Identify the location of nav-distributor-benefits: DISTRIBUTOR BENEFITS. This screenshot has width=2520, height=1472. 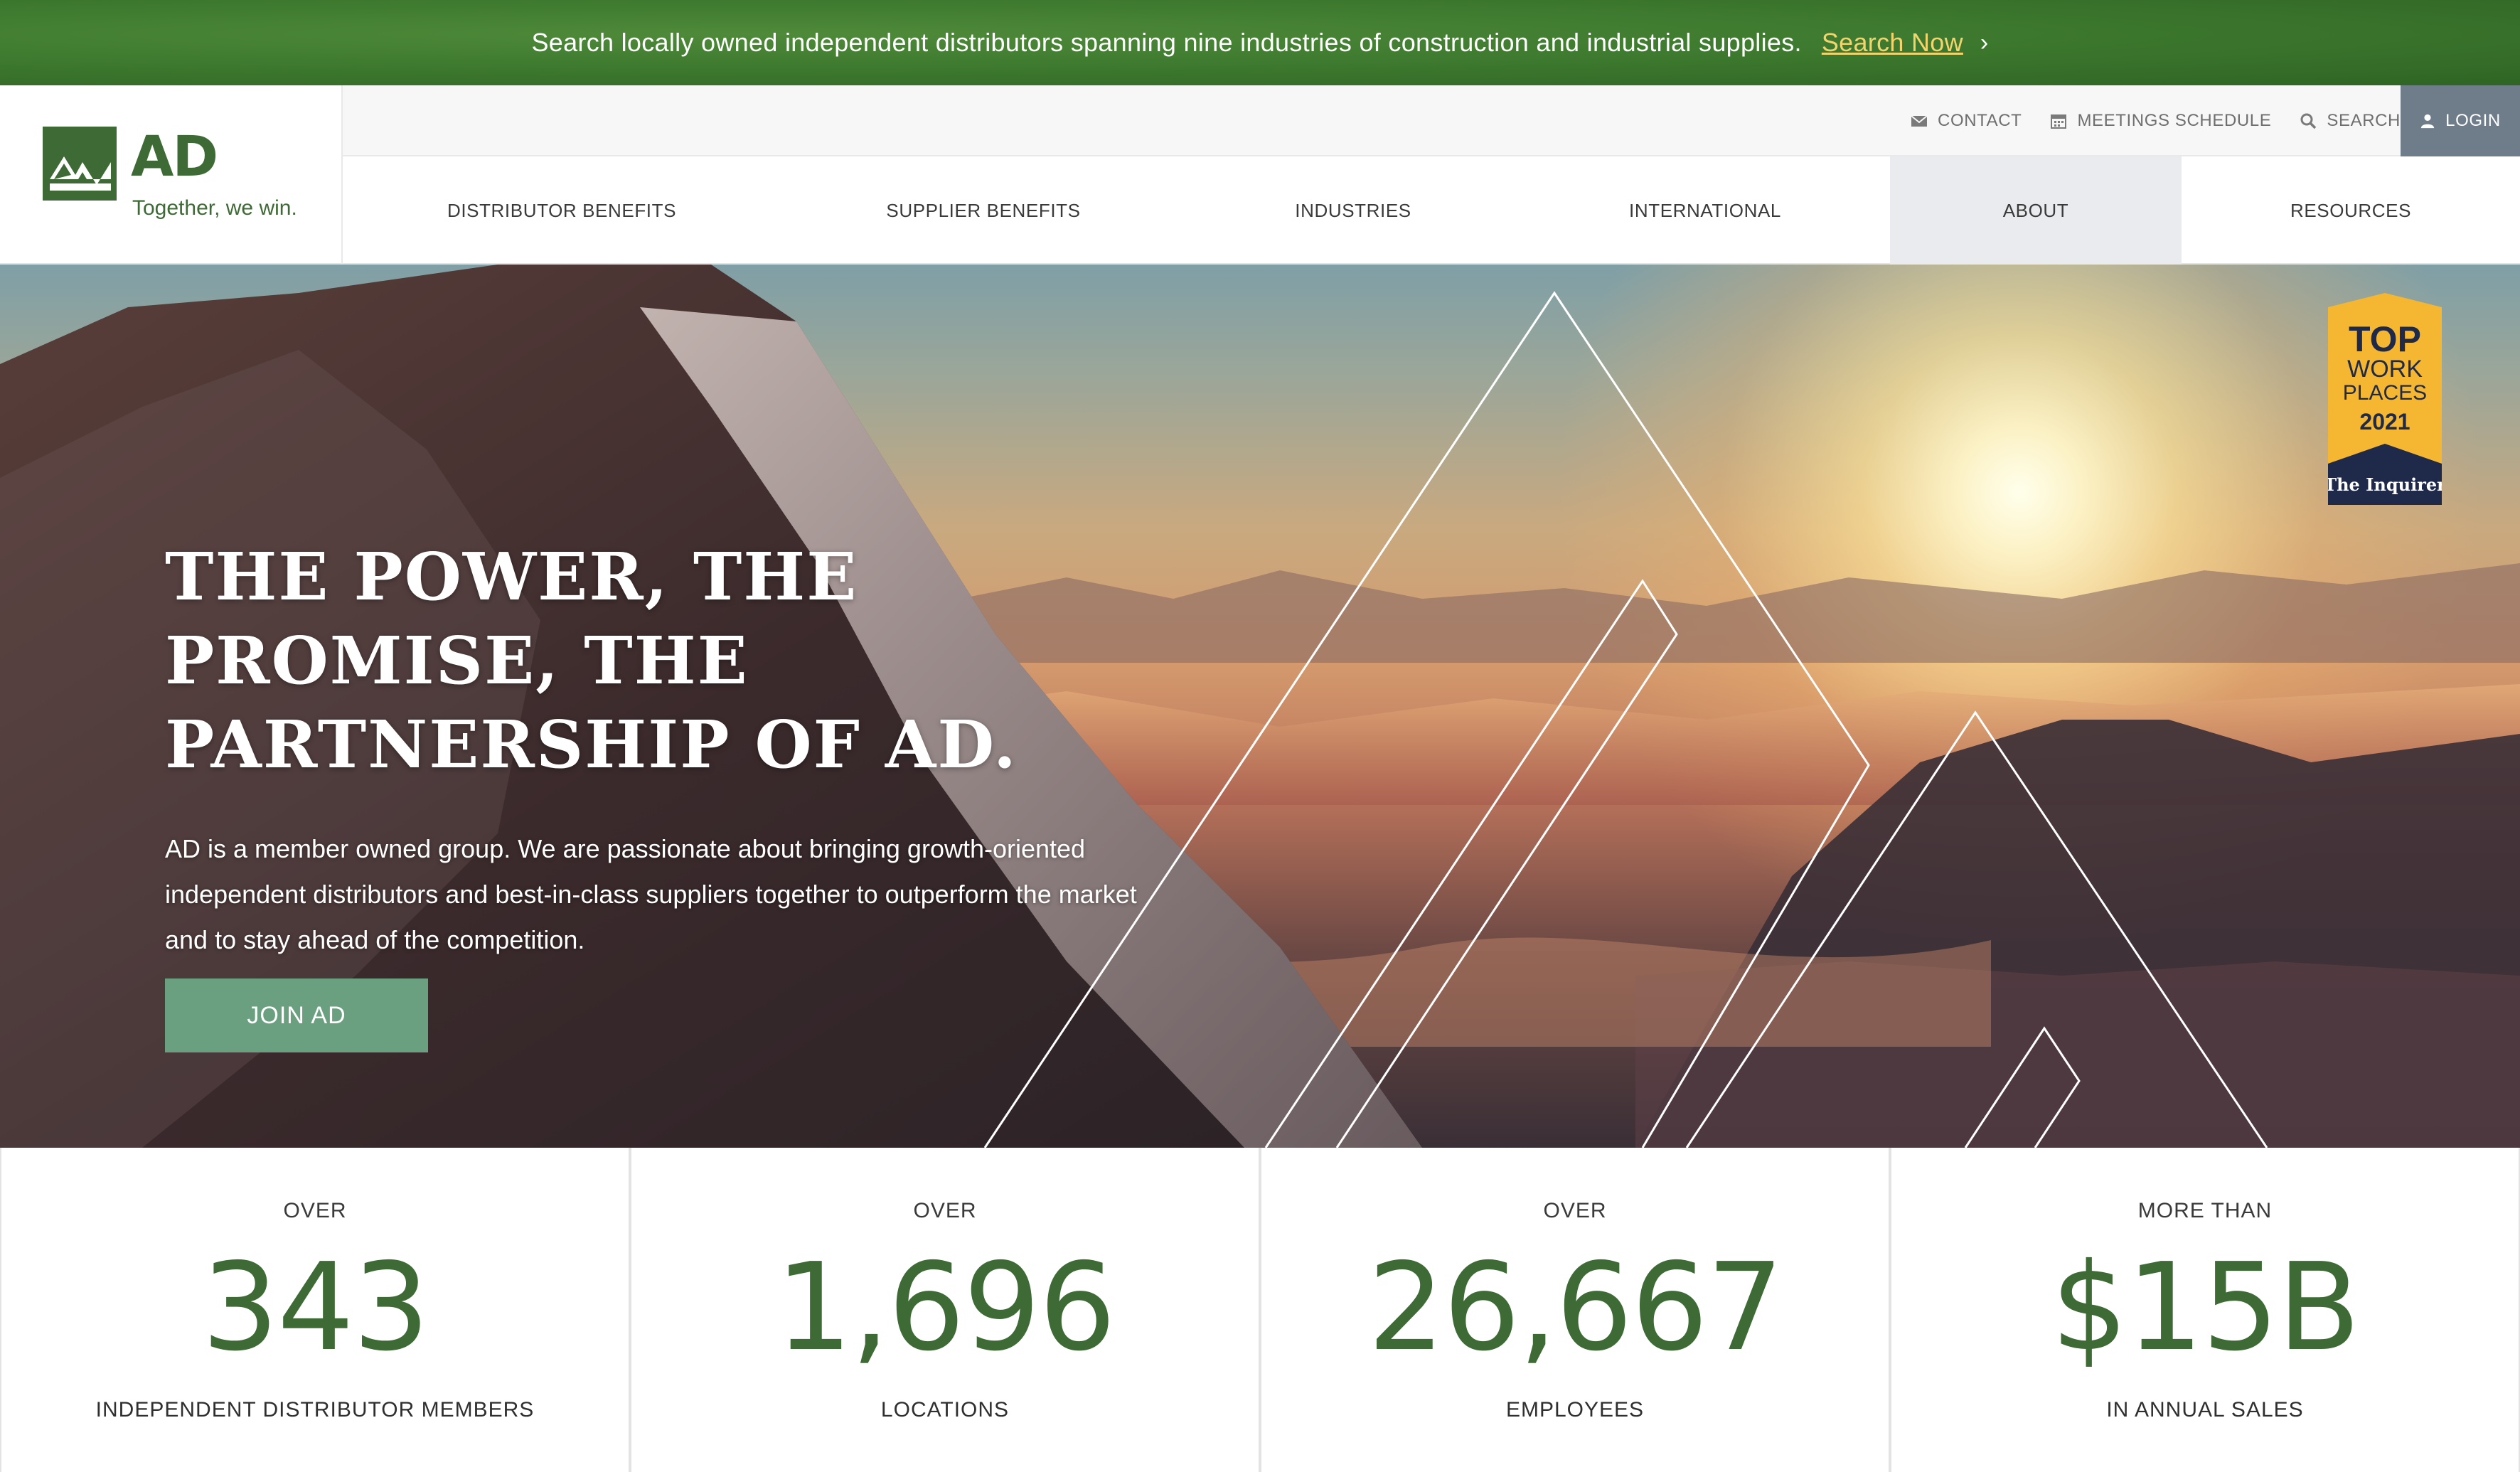
(562, 210).